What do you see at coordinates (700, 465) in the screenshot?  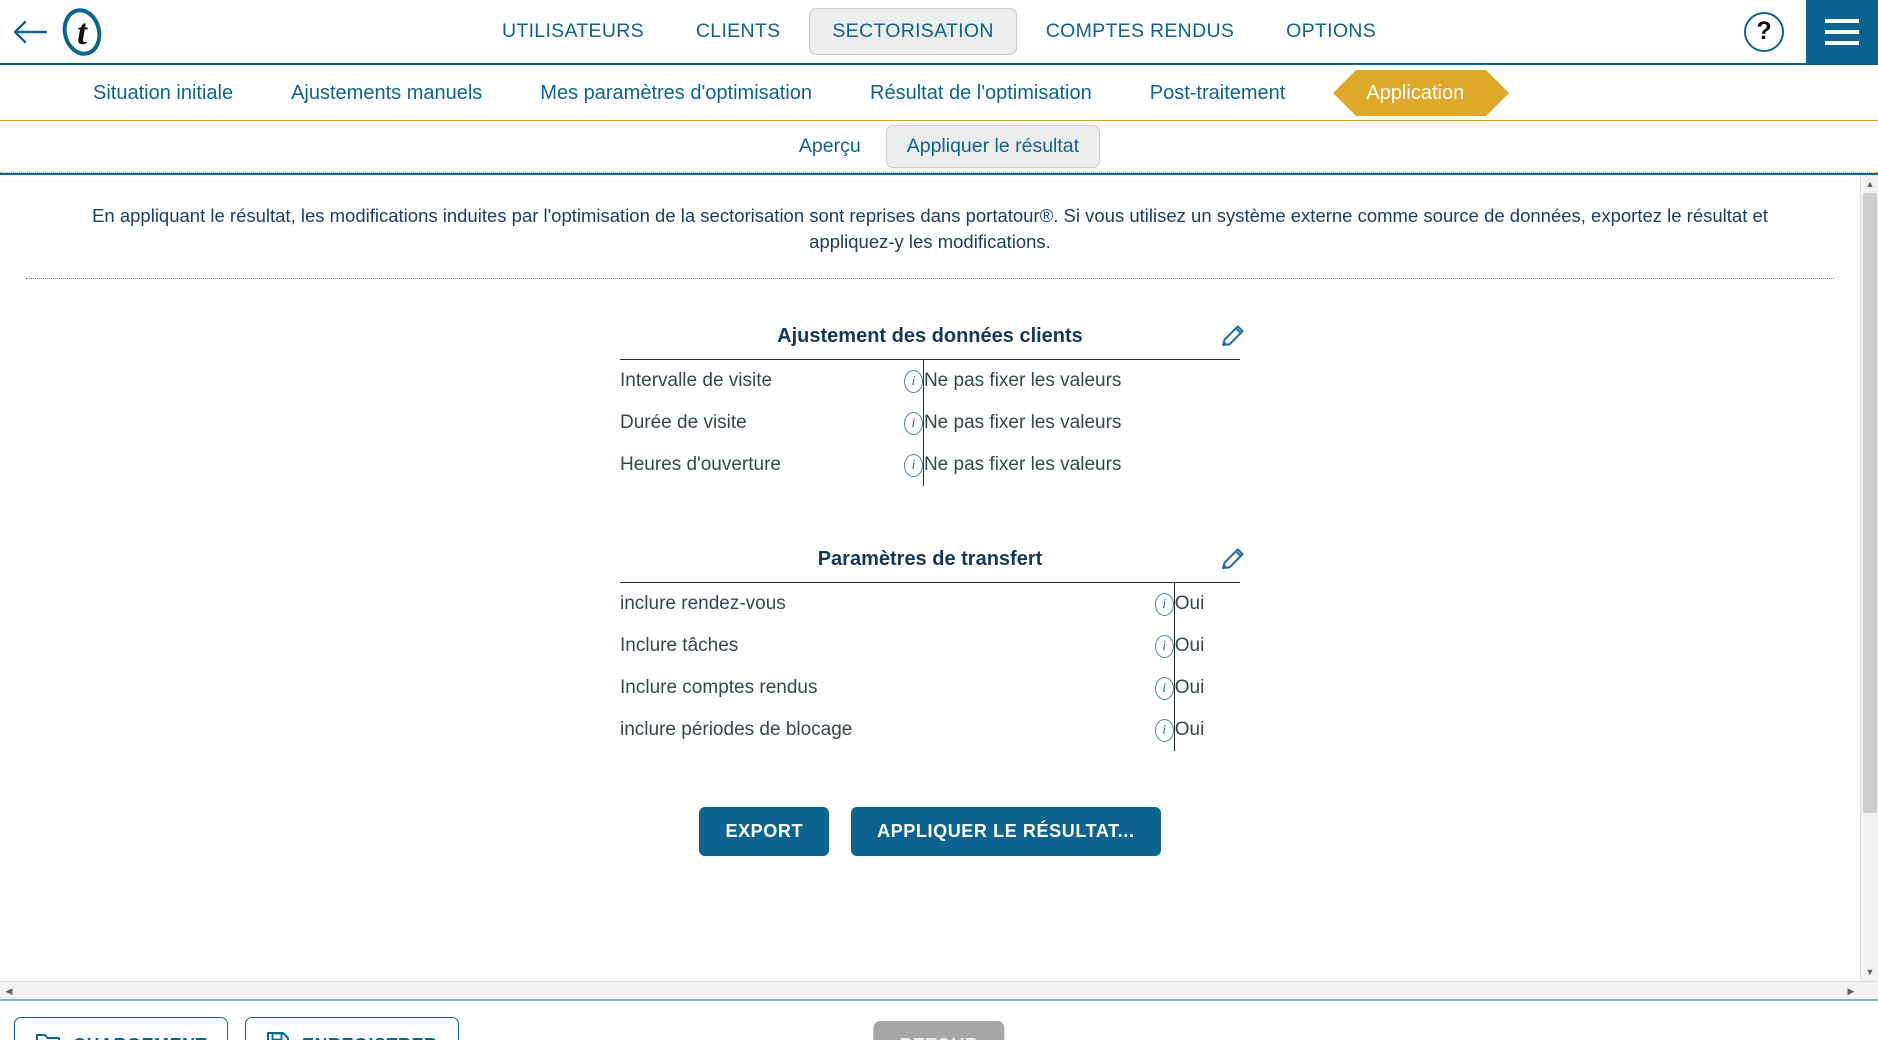 I see `row-label: Heures d'ouverture` at bounding box center [700, 465].